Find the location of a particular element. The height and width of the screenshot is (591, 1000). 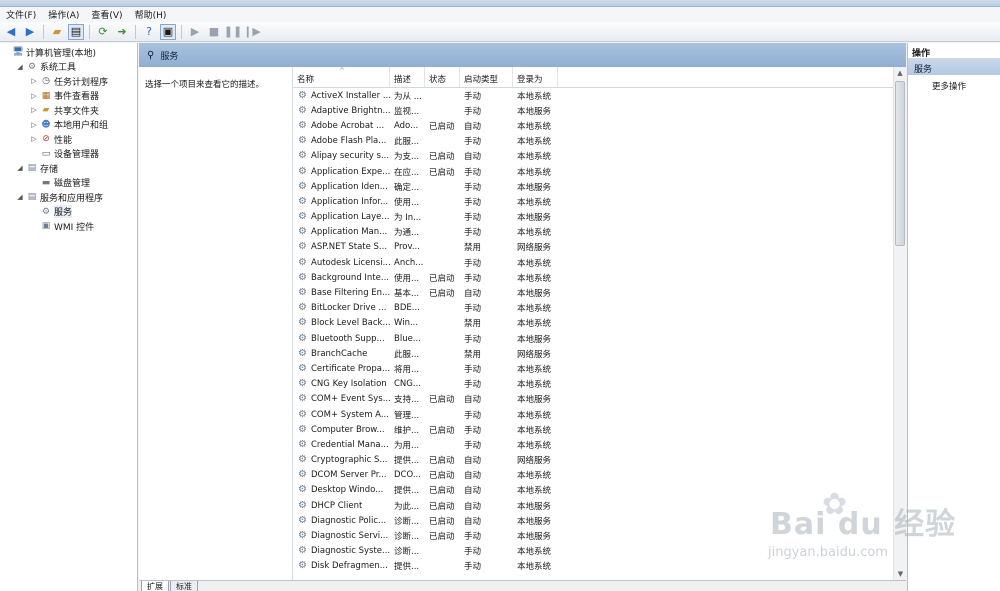

tree-node: ▣ WMI 控件 is located at coordinates (68, 226).